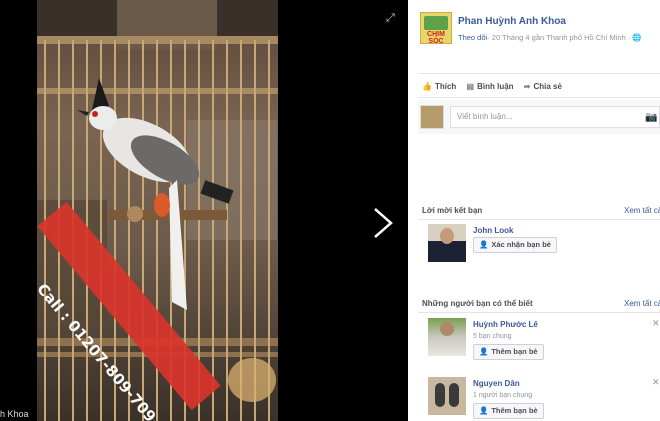  I want to click on friend-avatar, so click(447, 243).